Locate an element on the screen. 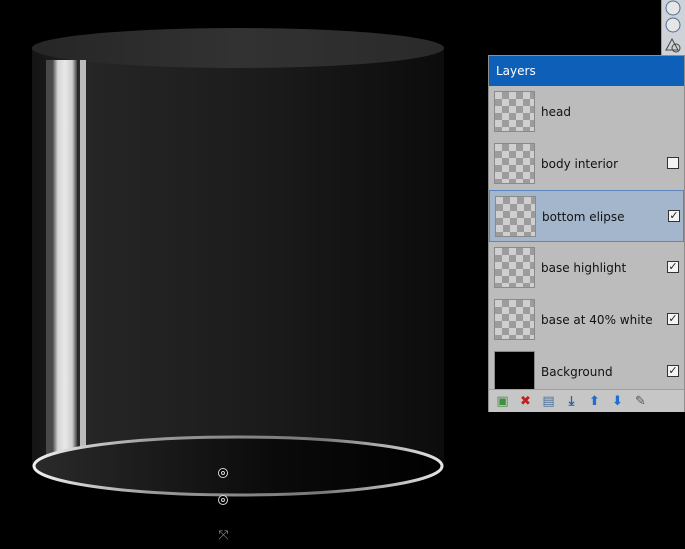  layer-row: base at 40% white ✓ is located at coordinates (586, 320).